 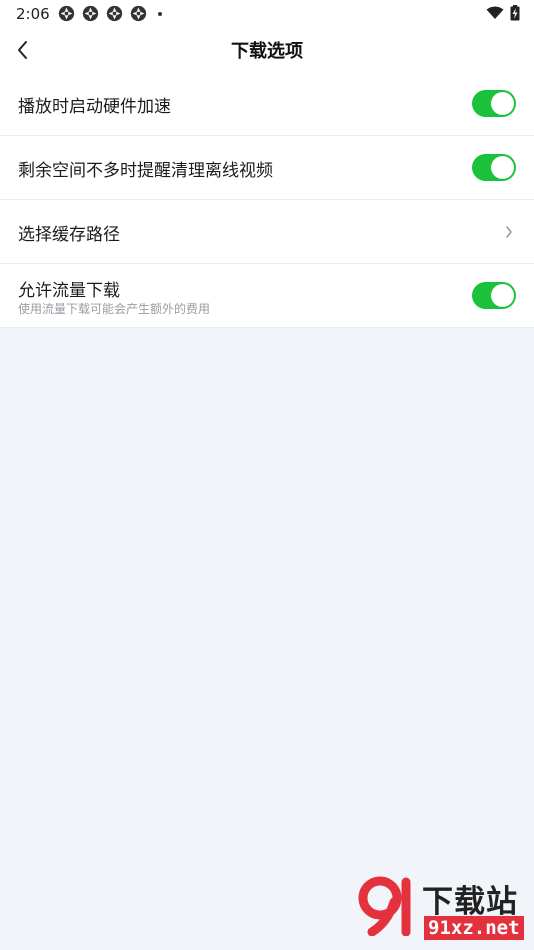 I want to click on setting-label: 允许流量下载, so click(x=69, y=291).